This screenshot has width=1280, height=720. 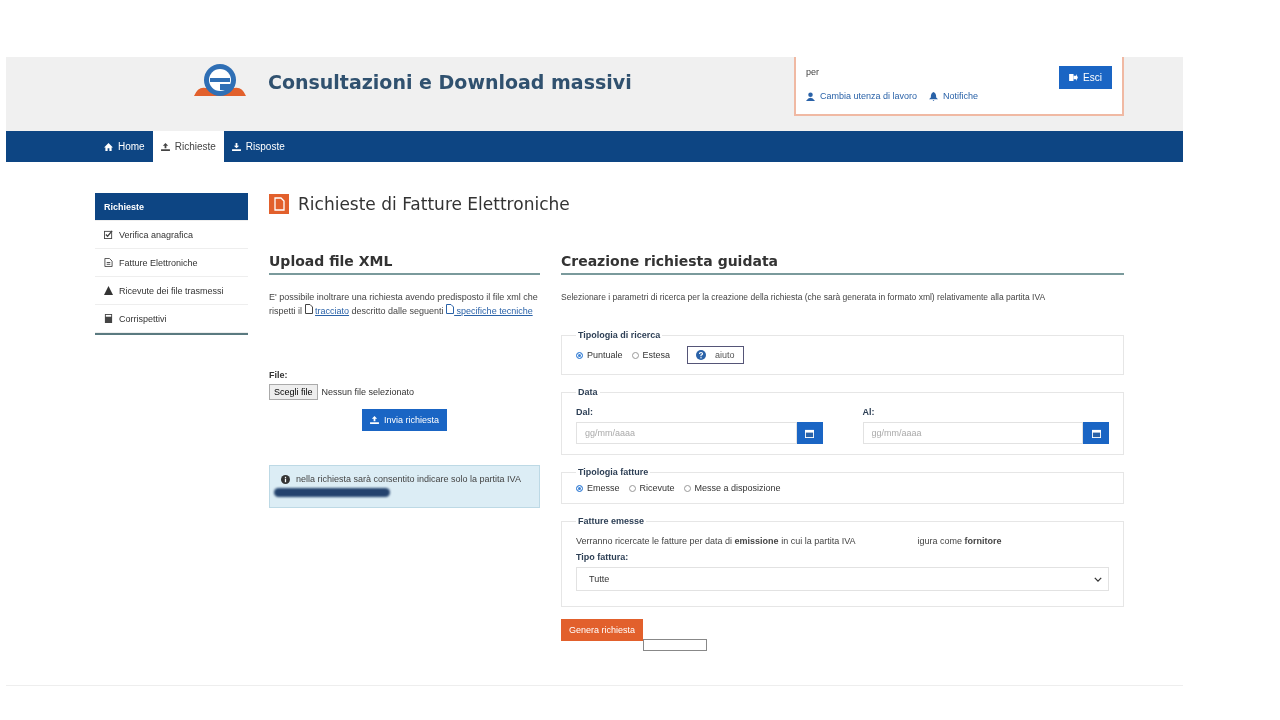 What do you see at coordinates (715, 355) in the screenshot?
I see `help-button: aiuto` at bounding box center [715, 355].